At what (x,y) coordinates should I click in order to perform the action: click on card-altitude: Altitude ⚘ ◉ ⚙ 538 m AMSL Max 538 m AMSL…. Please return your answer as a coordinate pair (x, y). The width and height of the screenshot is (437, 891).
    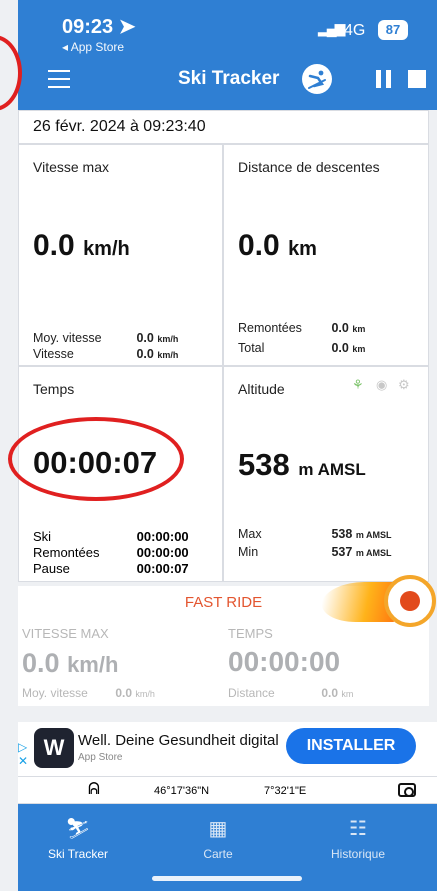
    Looking at the image, I should click on (326, 474).